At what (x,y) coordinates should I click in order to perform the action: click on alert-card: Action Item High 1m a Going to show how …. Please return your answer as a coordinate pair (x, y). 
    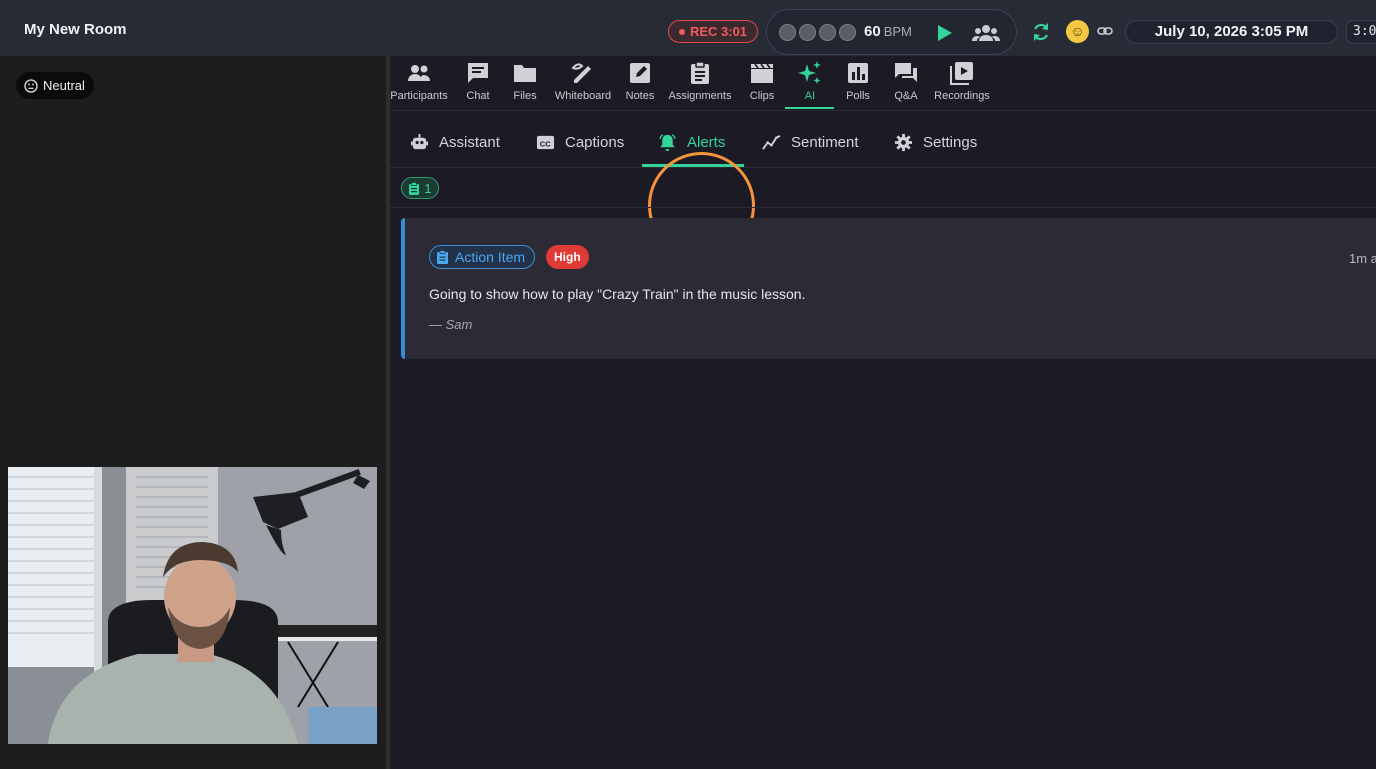
    Looking at the image, I should click on (888, 288).